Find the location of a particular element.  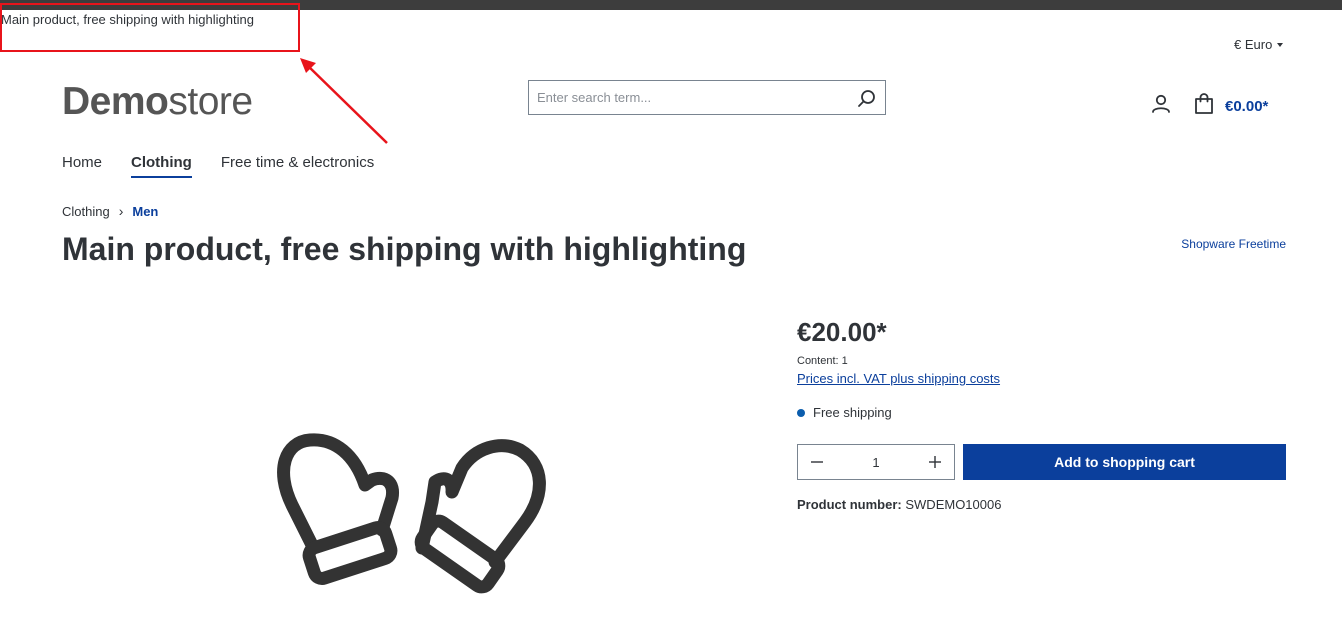

product-price: €20.00* is located at coordinates (842, 332).